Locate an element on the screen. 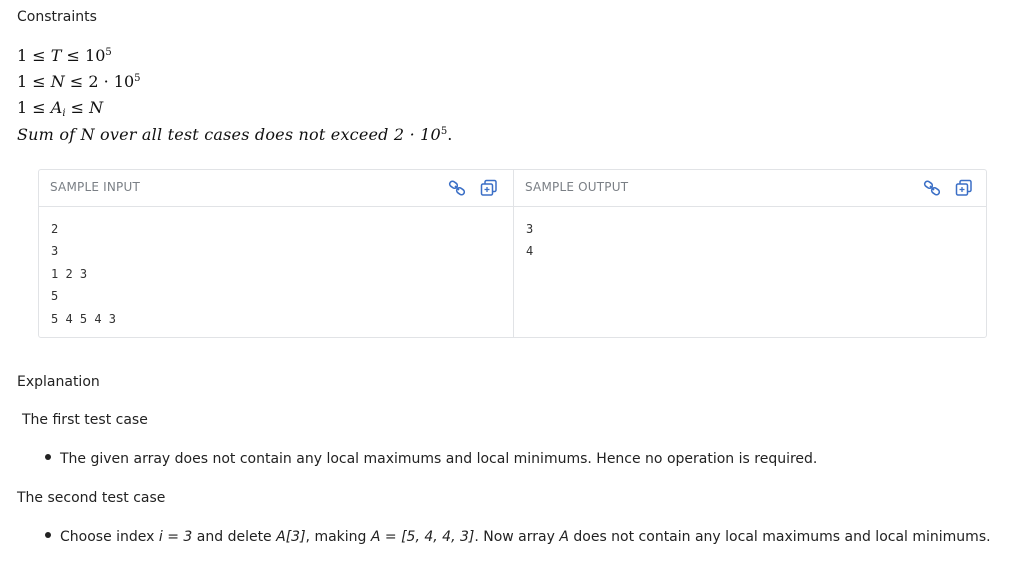 This screenshot has height=567, width=1024. constraint-t: 1 ≤ T ≤ 105 is located at coordinates (64, 55).